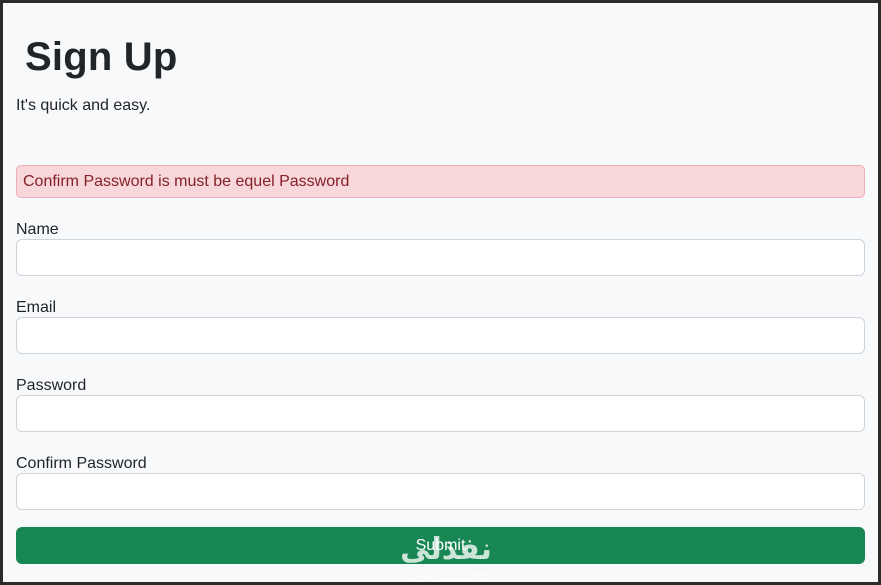 The image size is (881, 585). I want to click on email-input, so click(440, 335).